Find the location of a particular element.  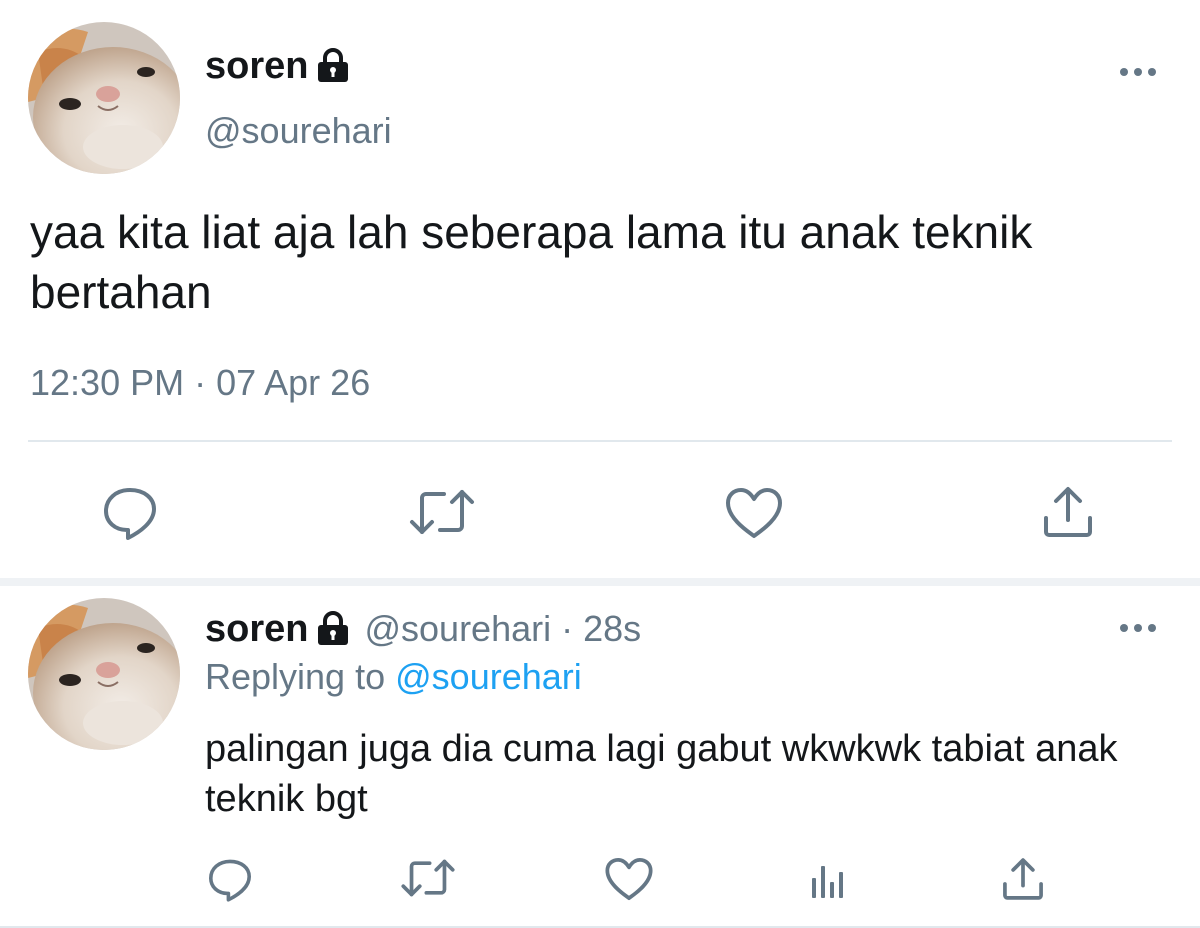

tweet-timestamp: 12:30 PM · 07 Apr 26 is located at coordinates (200, 383).